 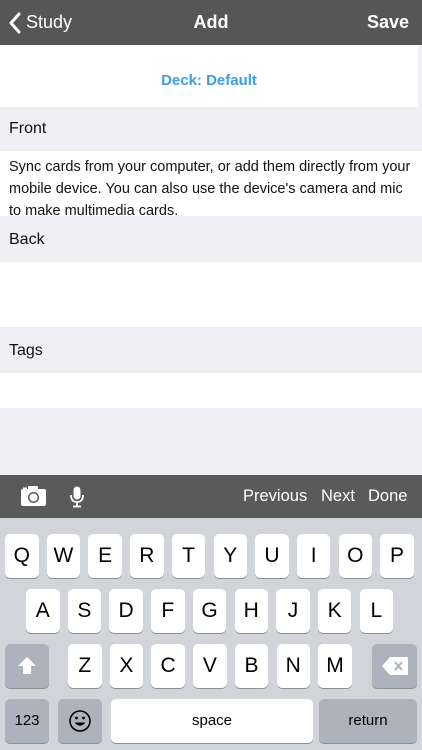 I want to click on next-button: Next, so click(x=338, y=496).